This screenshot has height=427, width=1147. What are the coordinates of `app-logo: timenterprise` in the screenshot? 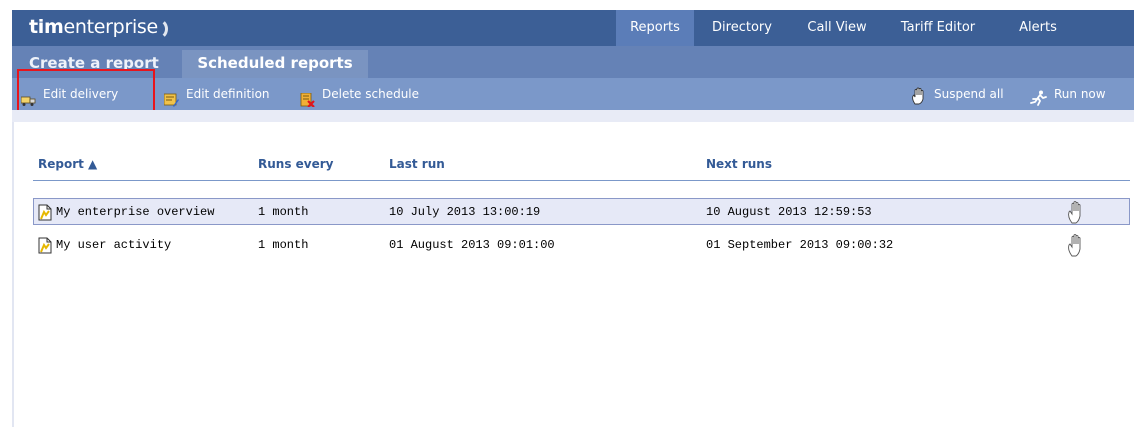 It's located at (98, 28).